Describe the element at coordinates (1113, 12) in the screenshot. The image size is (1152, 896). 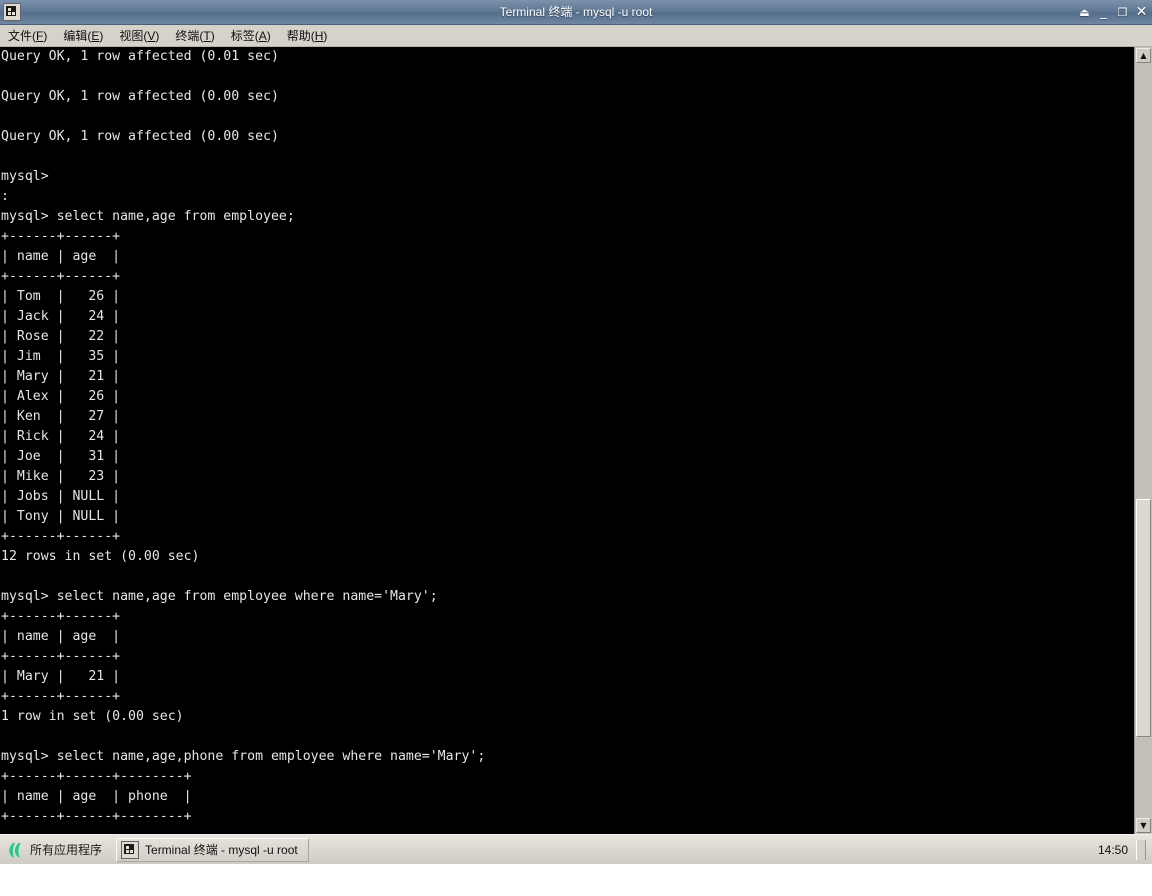
I see `window-controls: ⏏ _ ❐ ✕` at that location.